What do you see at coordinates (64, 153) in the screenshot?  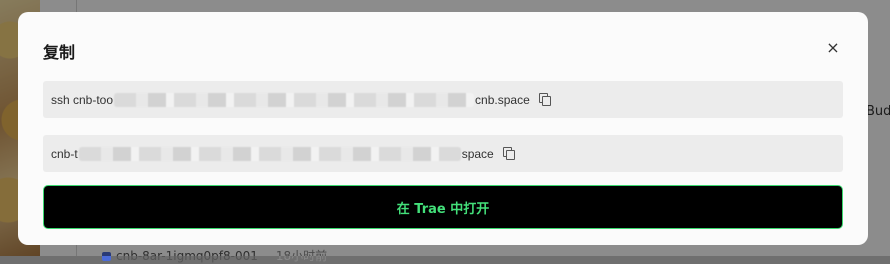 I see `command-prefix: cnb-t` at bounding box center [64, 153].